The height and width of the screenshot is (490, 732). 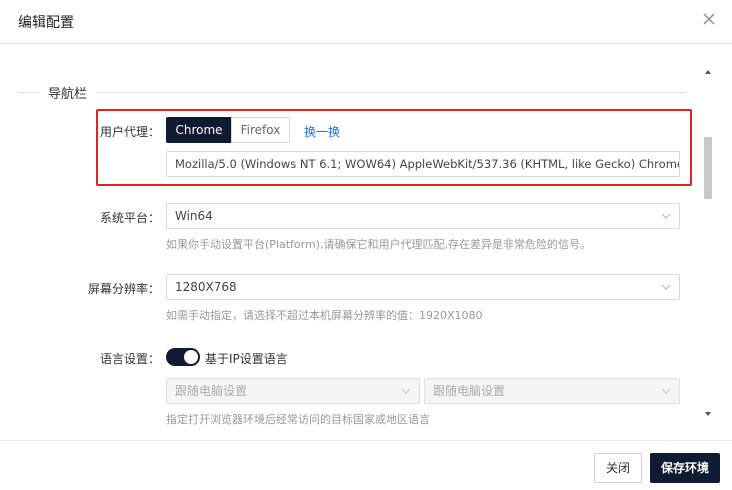 I want to click on platform-select: Win64, so click(x=423, y=216).